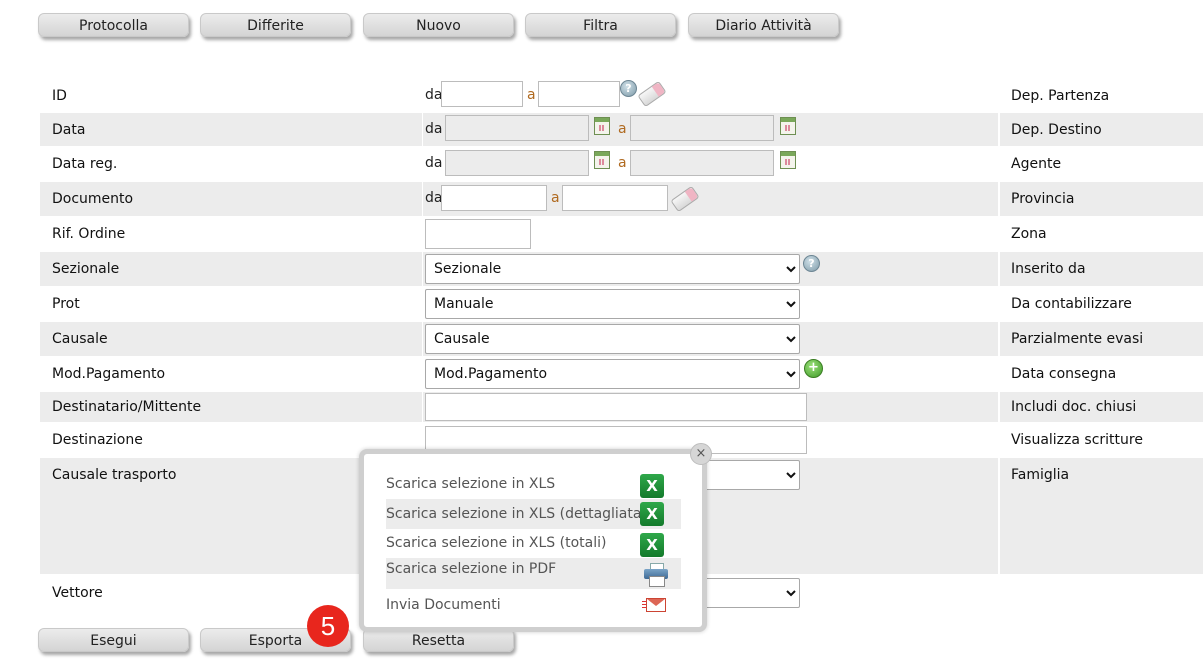 The image size is (1203, 661). Describe the element at coordinates (612, 304) in the screenshot. I see `prot-select: Manuale` at that location.